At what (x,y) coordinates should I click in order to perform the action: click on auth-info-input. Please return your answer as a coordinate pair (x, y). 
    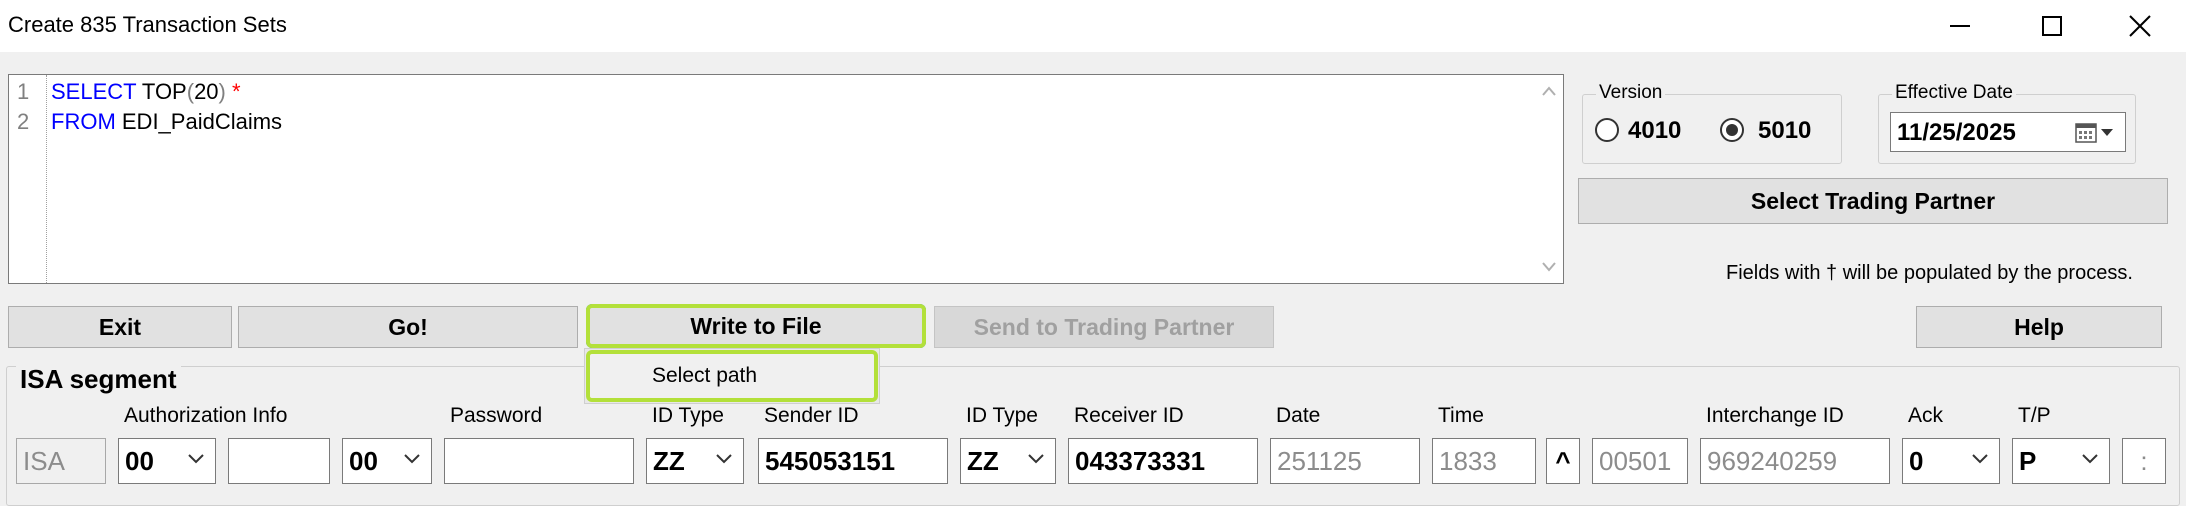
    Looking at the image, I should click on (279, 461).